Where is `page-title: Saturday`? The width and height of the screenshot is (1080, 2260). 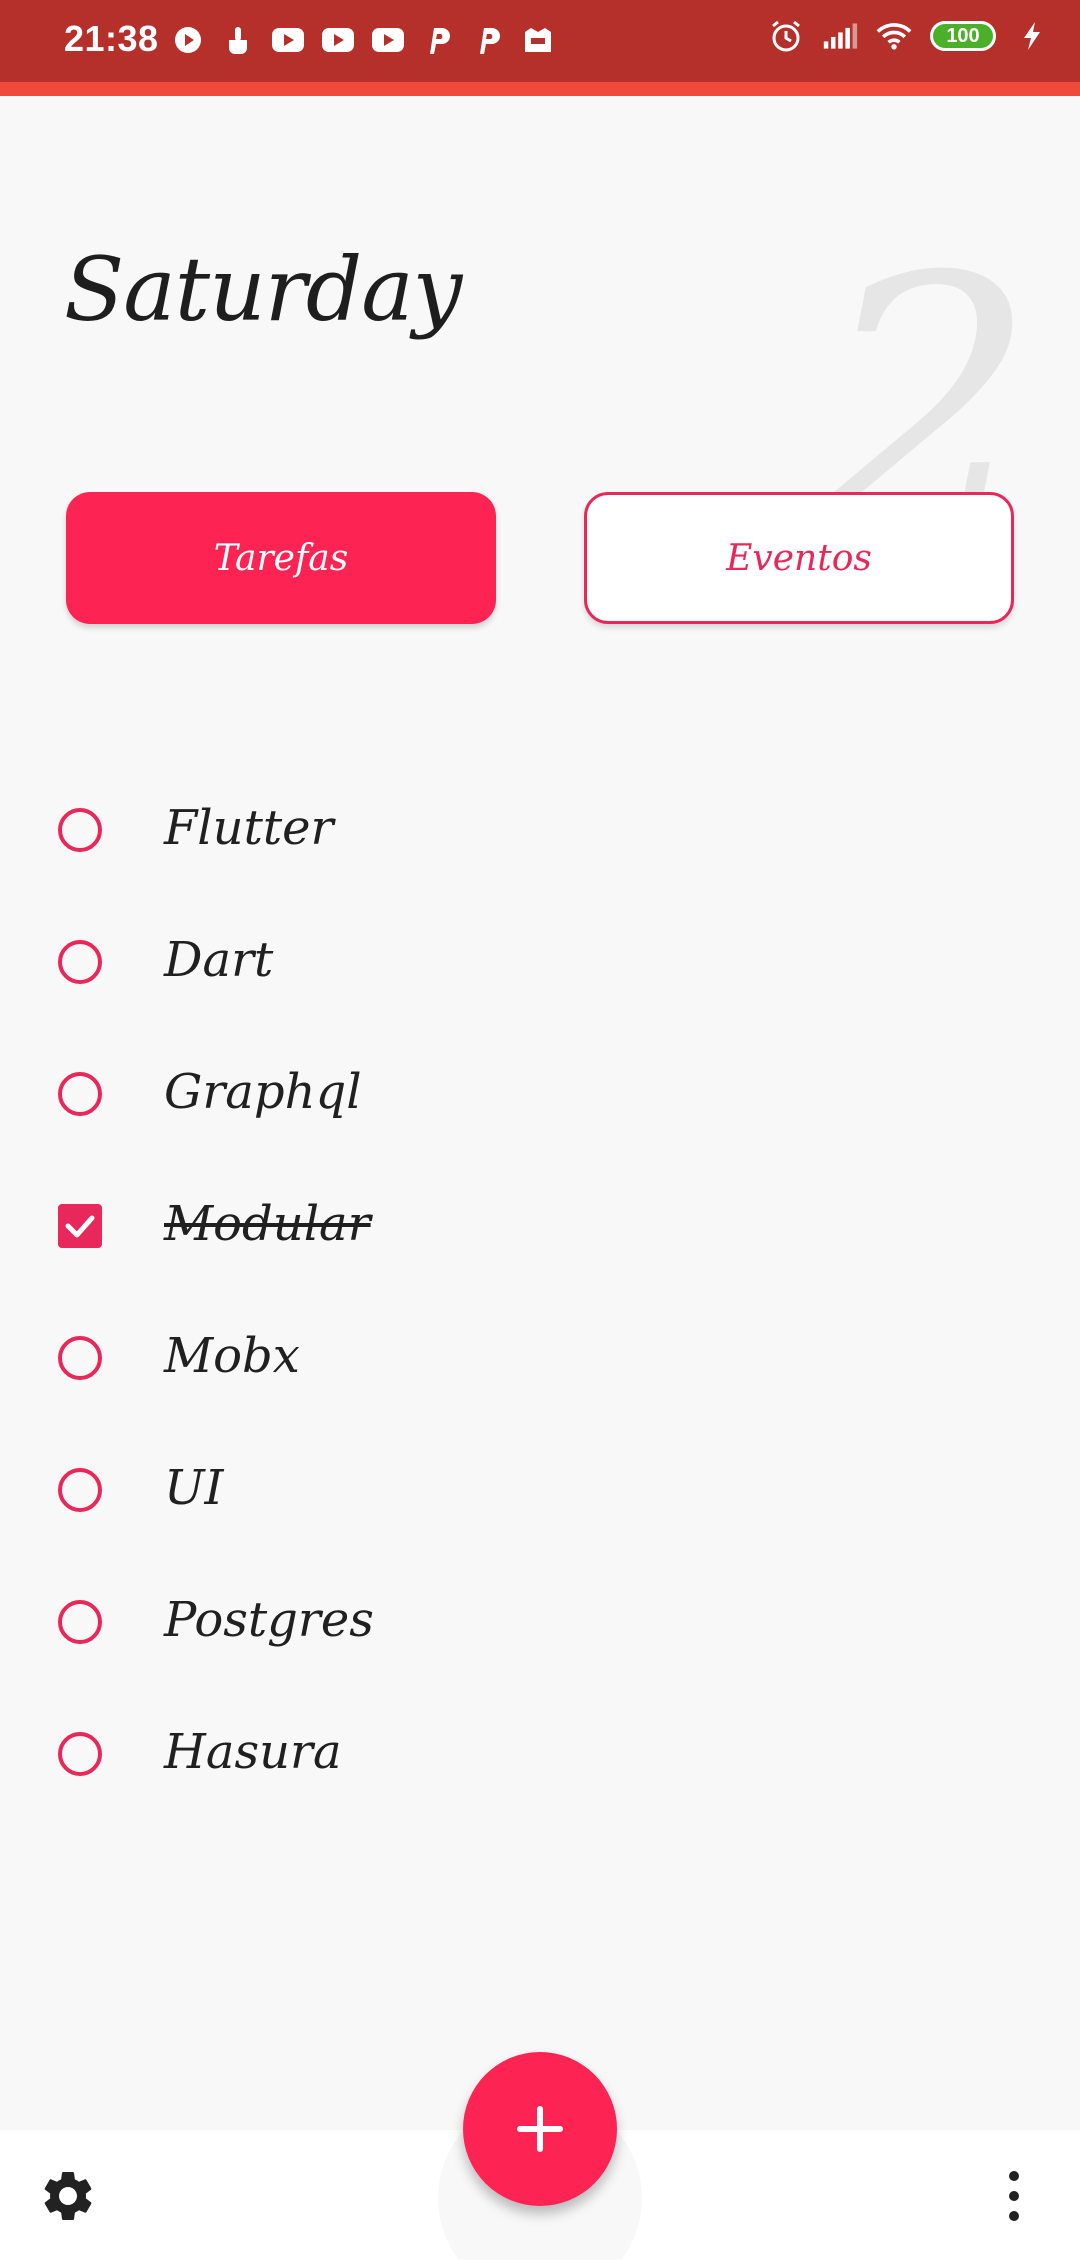 page-title: Saturday is located at coordinates (263, 289).